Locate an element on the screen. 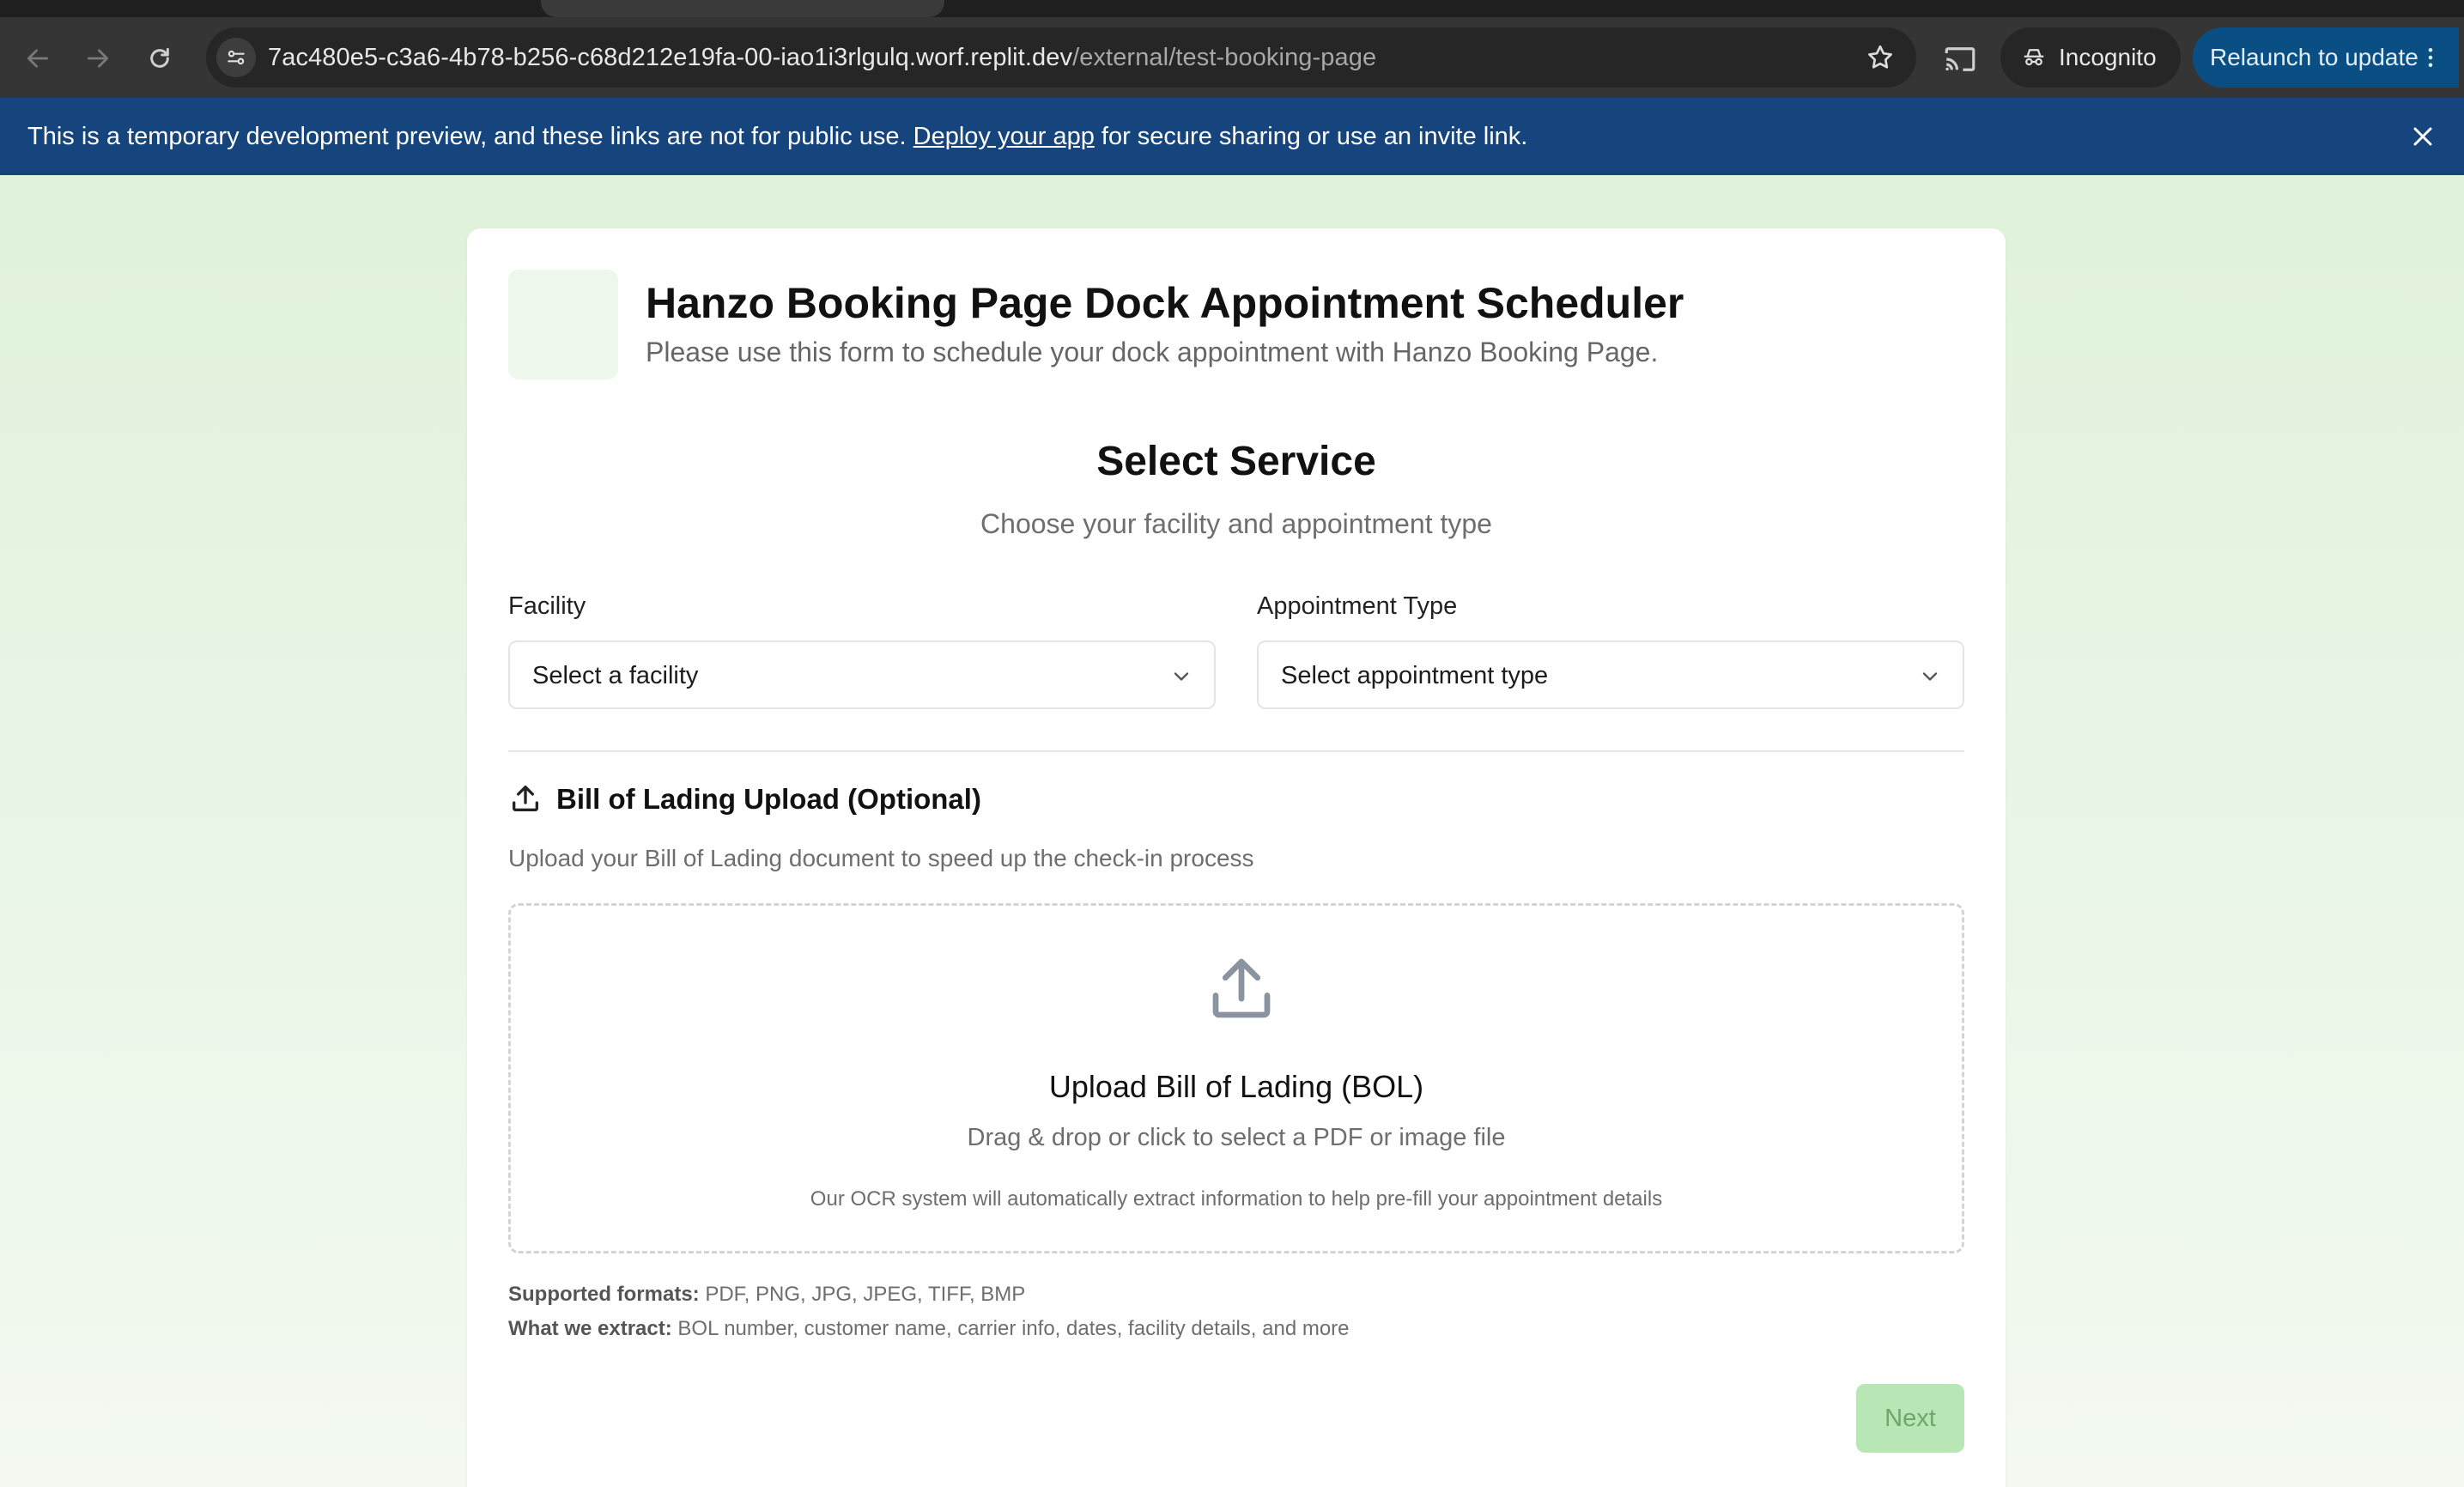 This screenshot has height=1487, width=2464. more-vert-icon is located at coordinates (2430, 57).